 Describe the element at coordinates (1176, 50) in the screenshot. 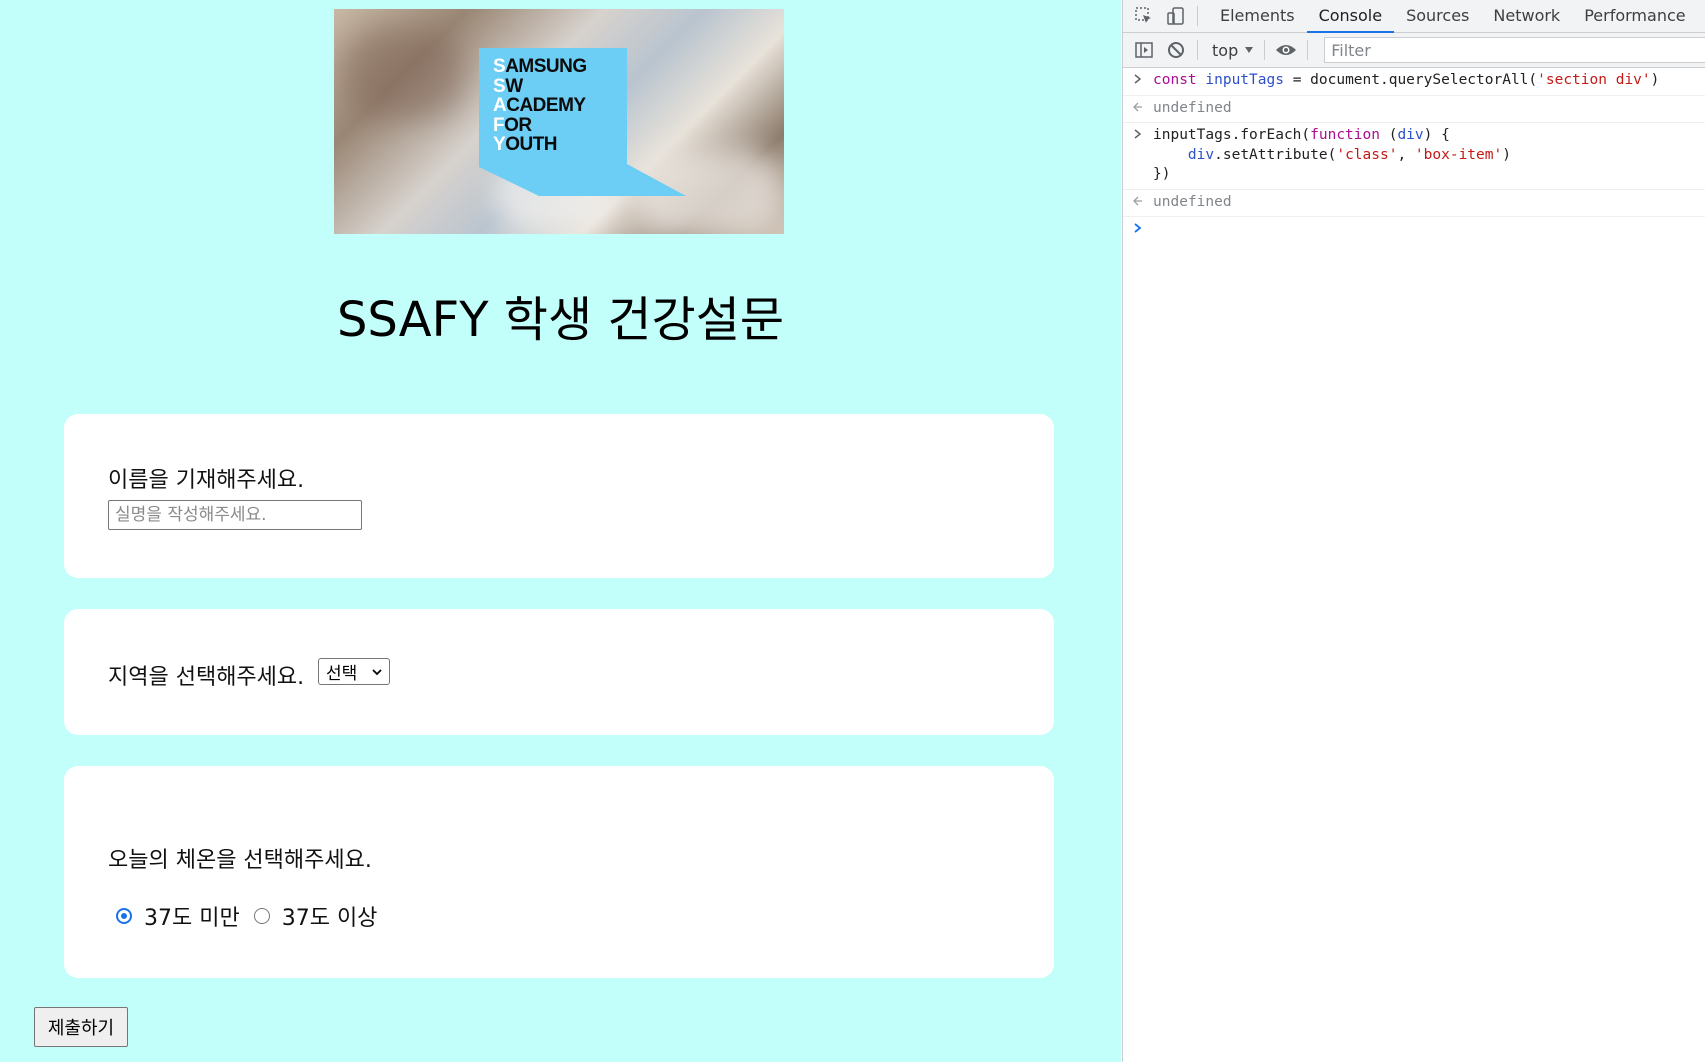

I see `clear-console-icon` at that location.